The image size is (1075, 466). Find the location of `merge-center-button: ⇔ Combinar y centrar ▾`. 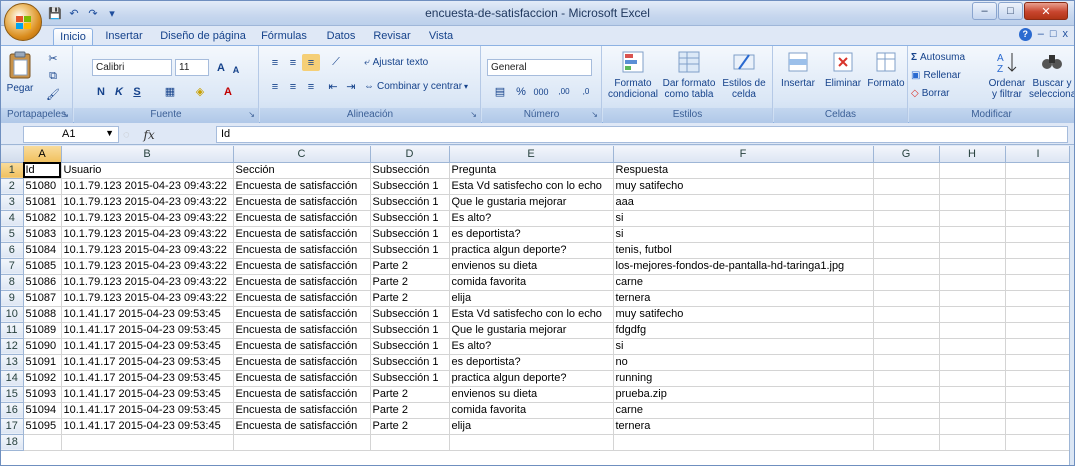

merge-center-button: ⇔ Combinar y centrar ▾ is located at coordinates (422, 86).